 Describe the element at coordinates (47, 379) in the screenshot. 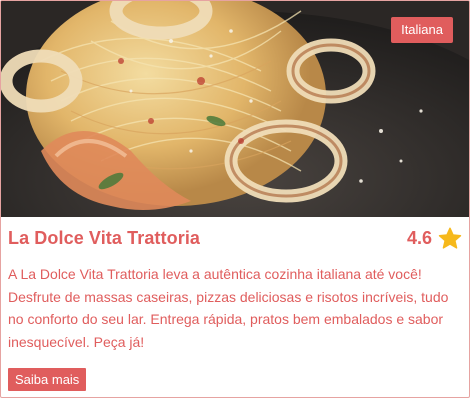

I see `learn-more-button: Saiba mais` at that location.